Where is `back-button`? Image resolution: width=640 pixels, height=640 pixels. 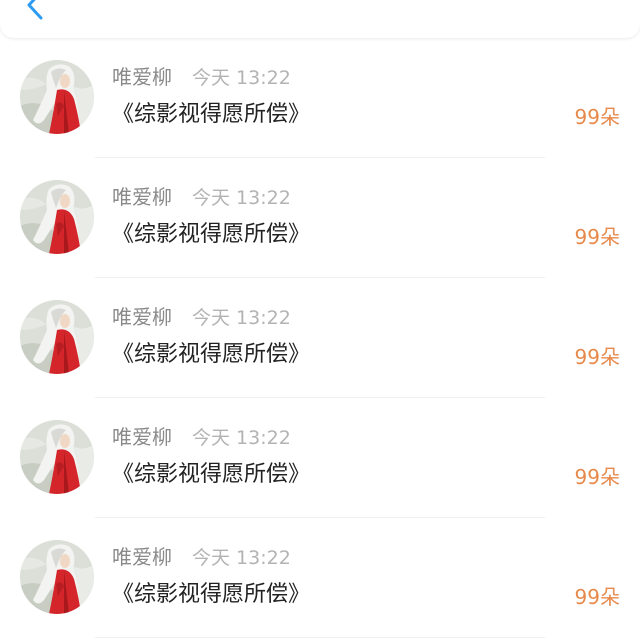 back-button is located at coordinates (35, 12).